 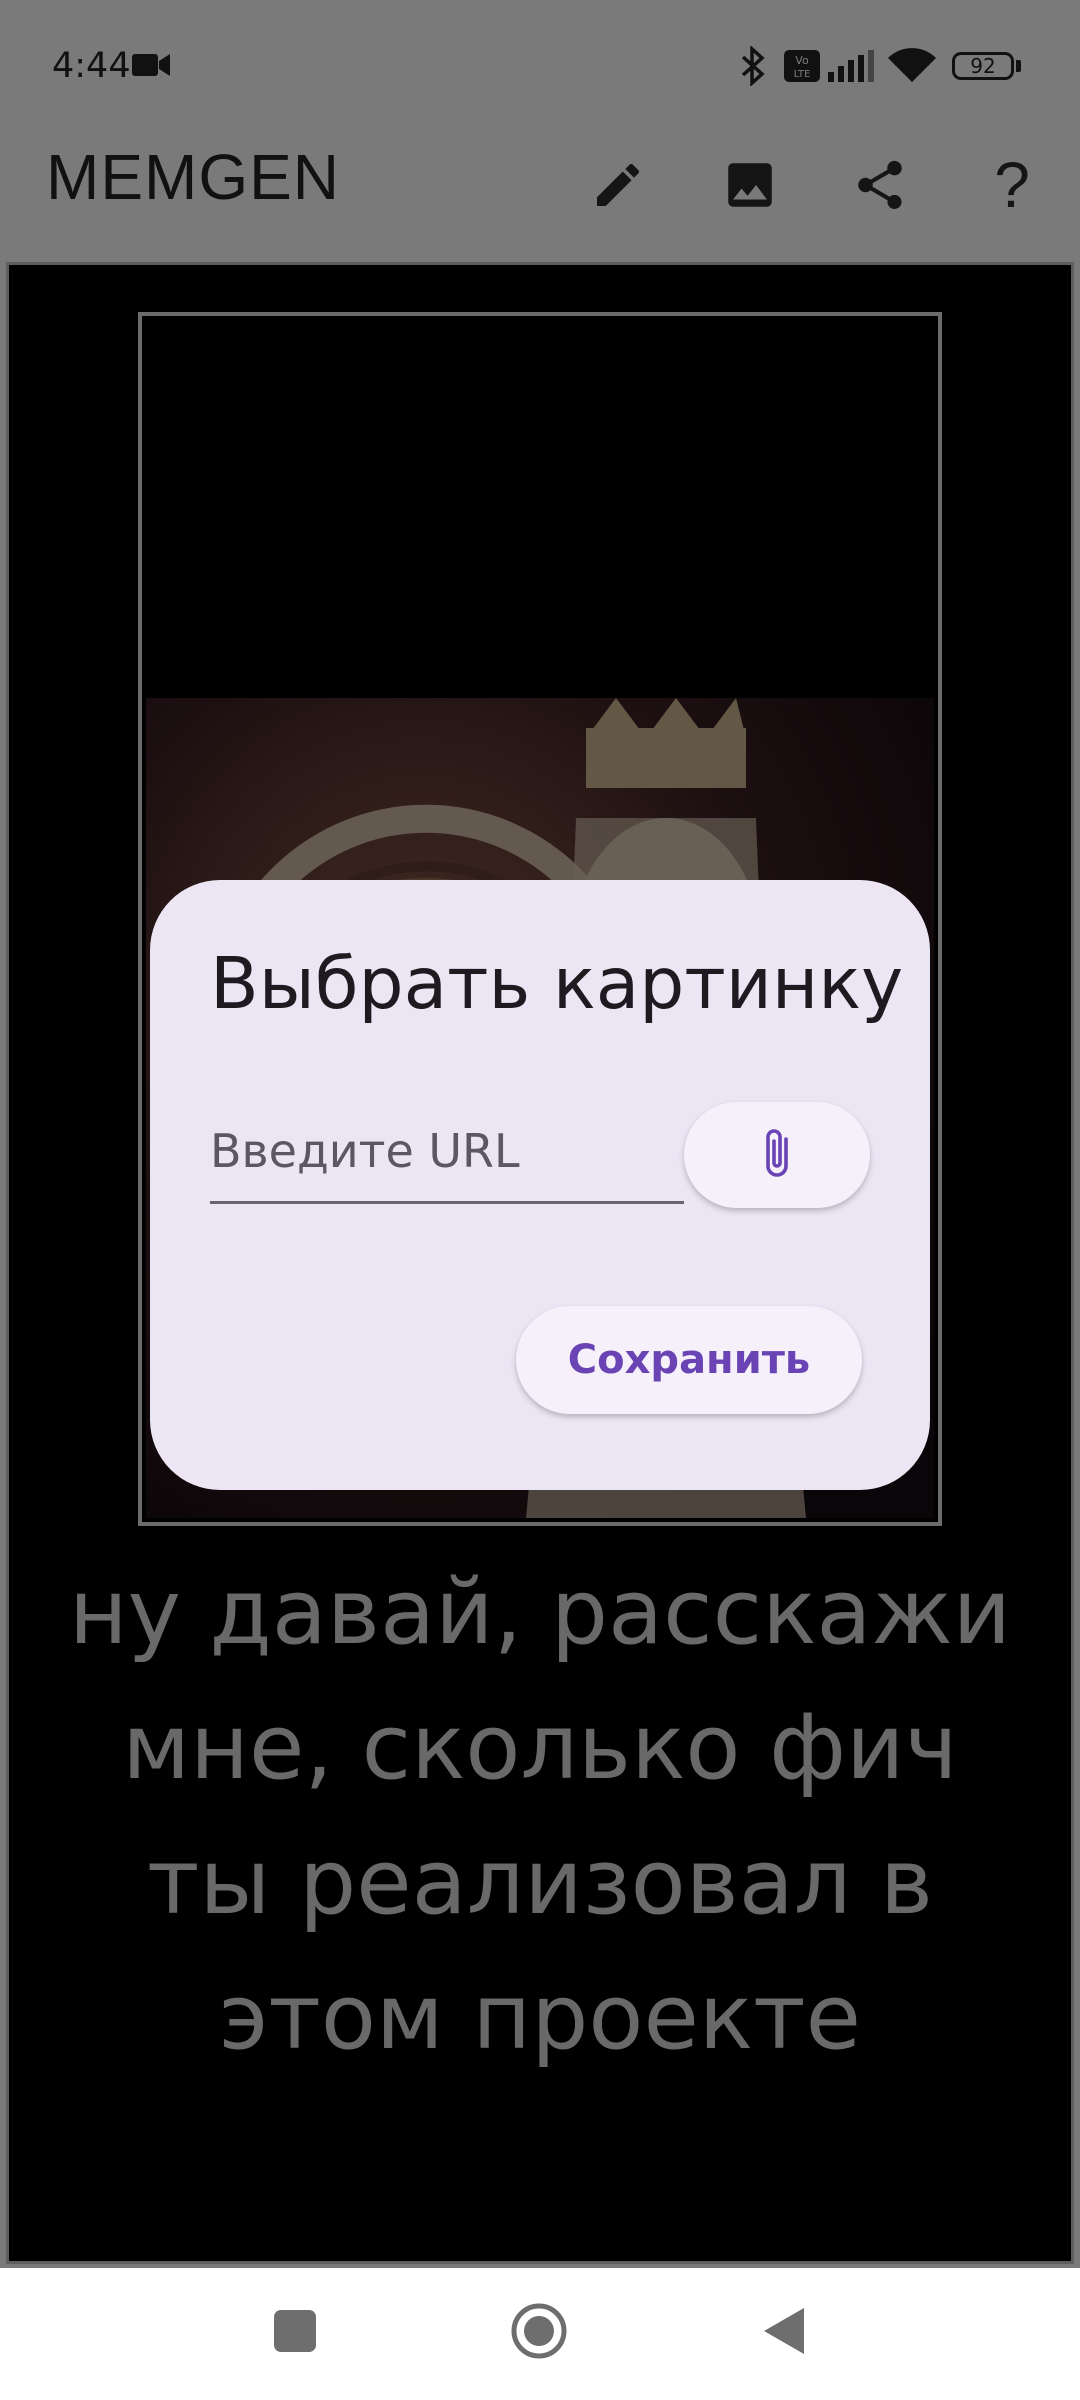 I want to click on home-icon, so click(x=539, y=2333).